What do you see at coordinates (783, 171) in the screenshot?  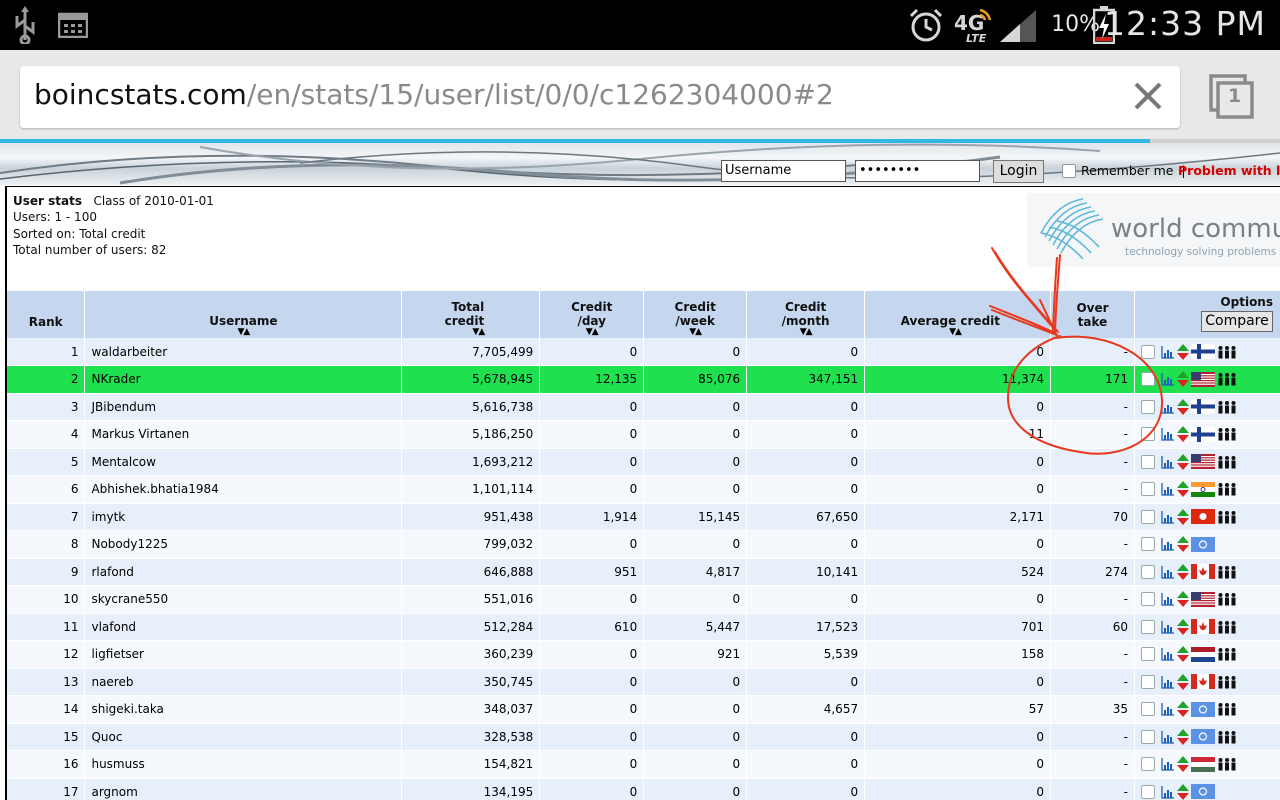 I see `username-field: Username` at bounding box center [783, 171].